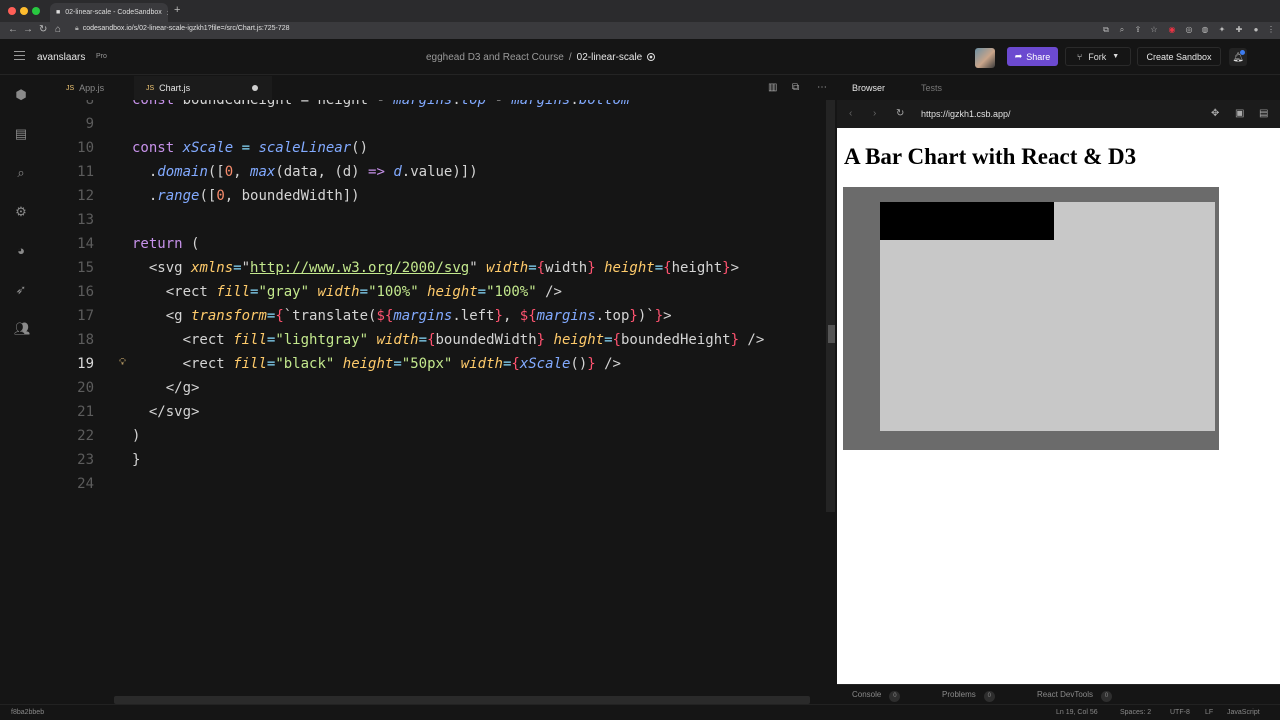 The width and height of the screenshot is (1280, 720). What do you see at coordinates (439, 388) in the screenshot?
I see `code-line: 20 </g>` at bounding box center [439, 388].